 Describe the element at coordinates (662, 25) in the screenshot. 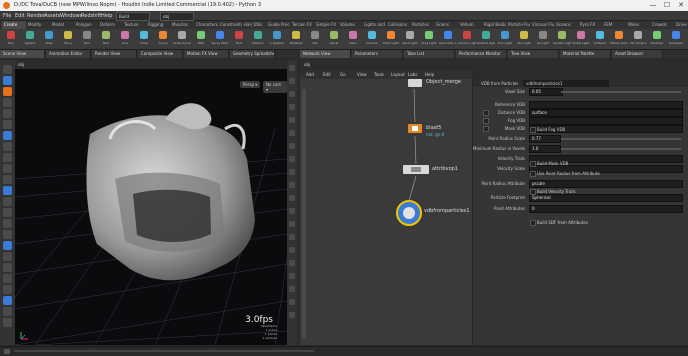

I see `shelf-tab: Crowds` at that location.